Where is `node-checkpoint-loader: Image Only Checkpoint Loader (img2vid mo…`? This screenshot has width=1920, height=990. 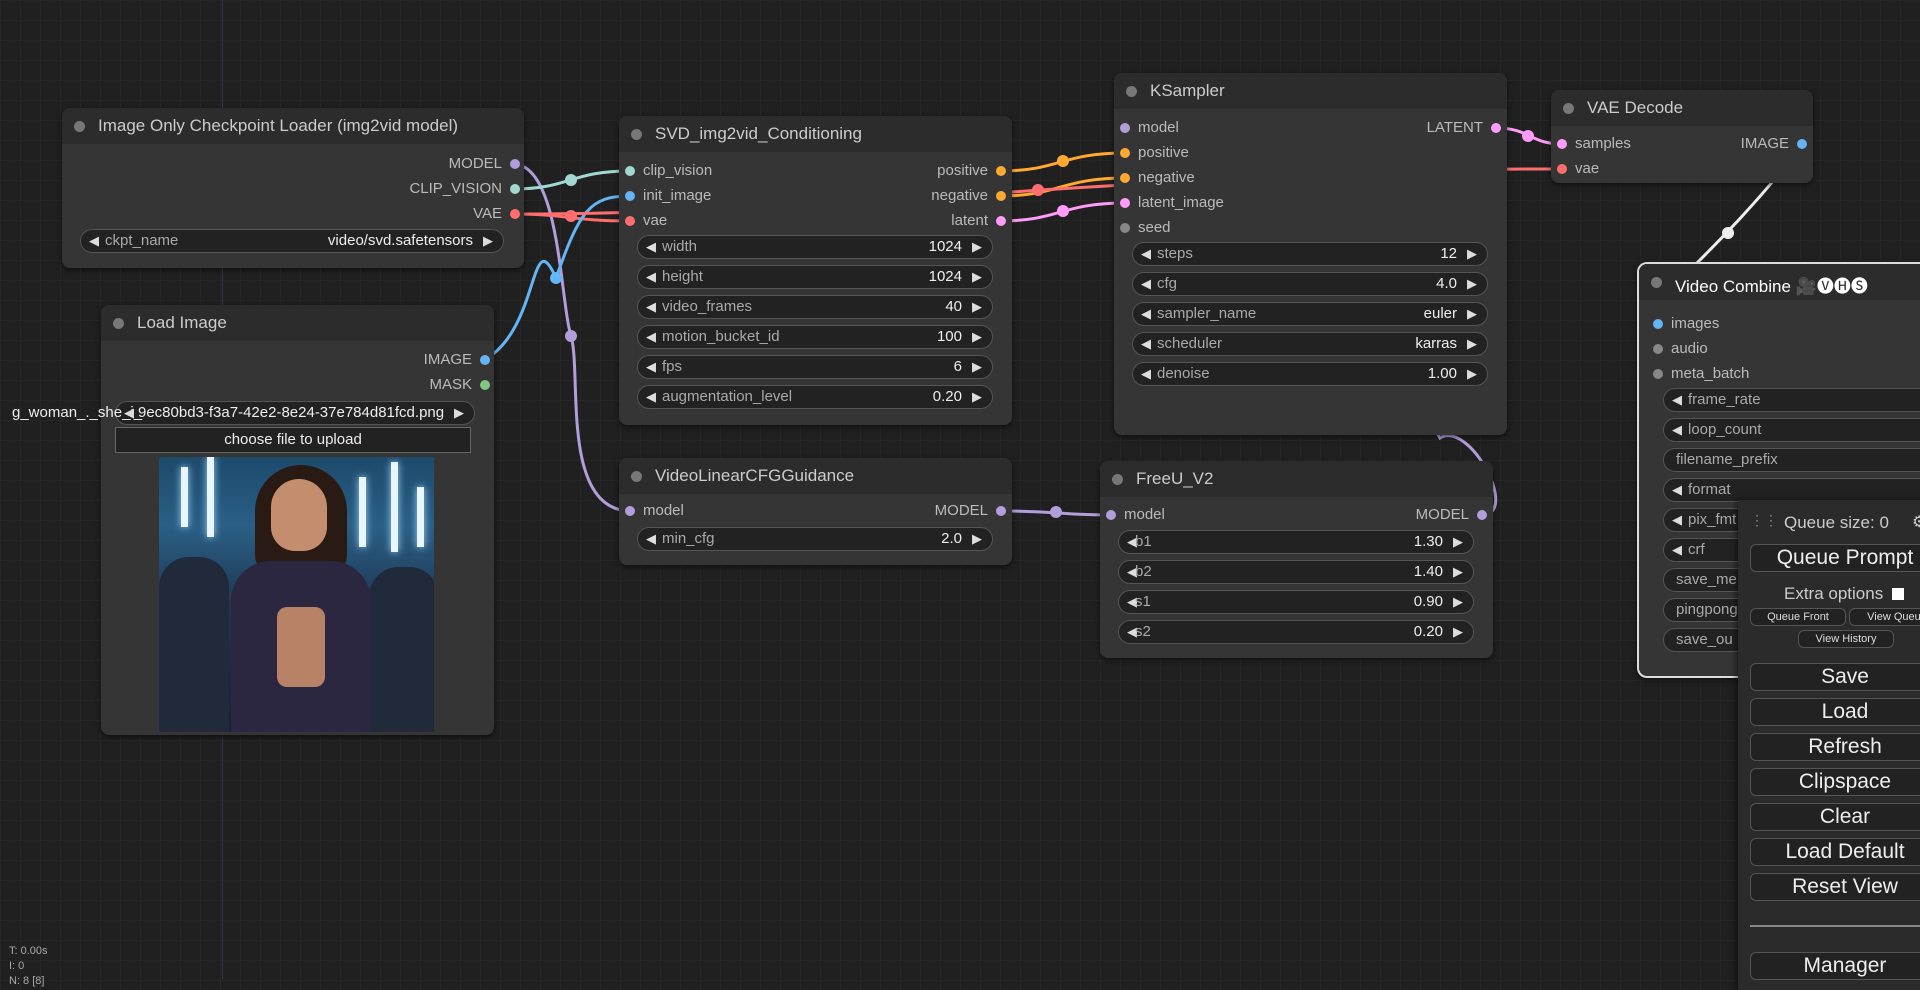
node-checkpoint-loader: Image Only Checkpoint Loader (img2vid mo… is located at coordinates (293, 188).